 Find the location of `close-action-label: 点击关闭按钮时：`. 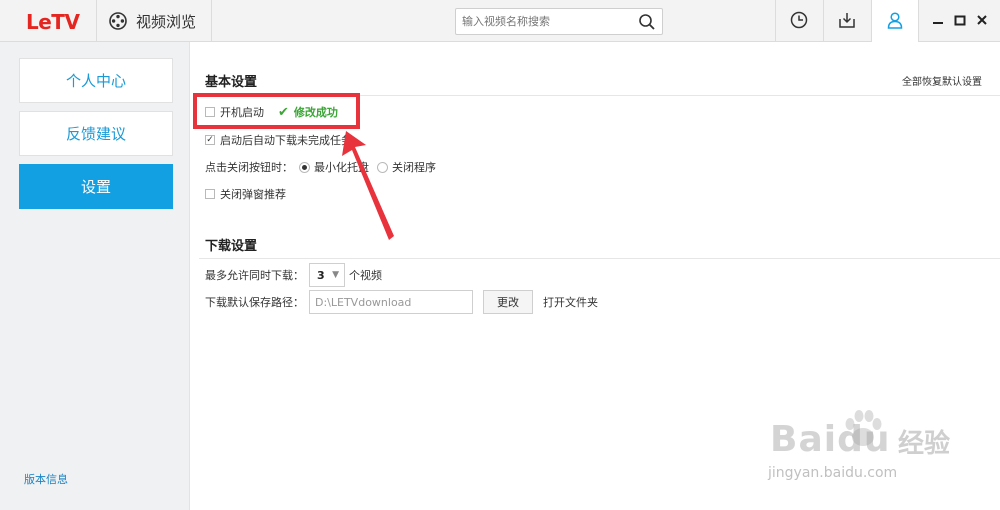

close-action-label: 点击关闭按钮时： is located at coordinates (249, 167).